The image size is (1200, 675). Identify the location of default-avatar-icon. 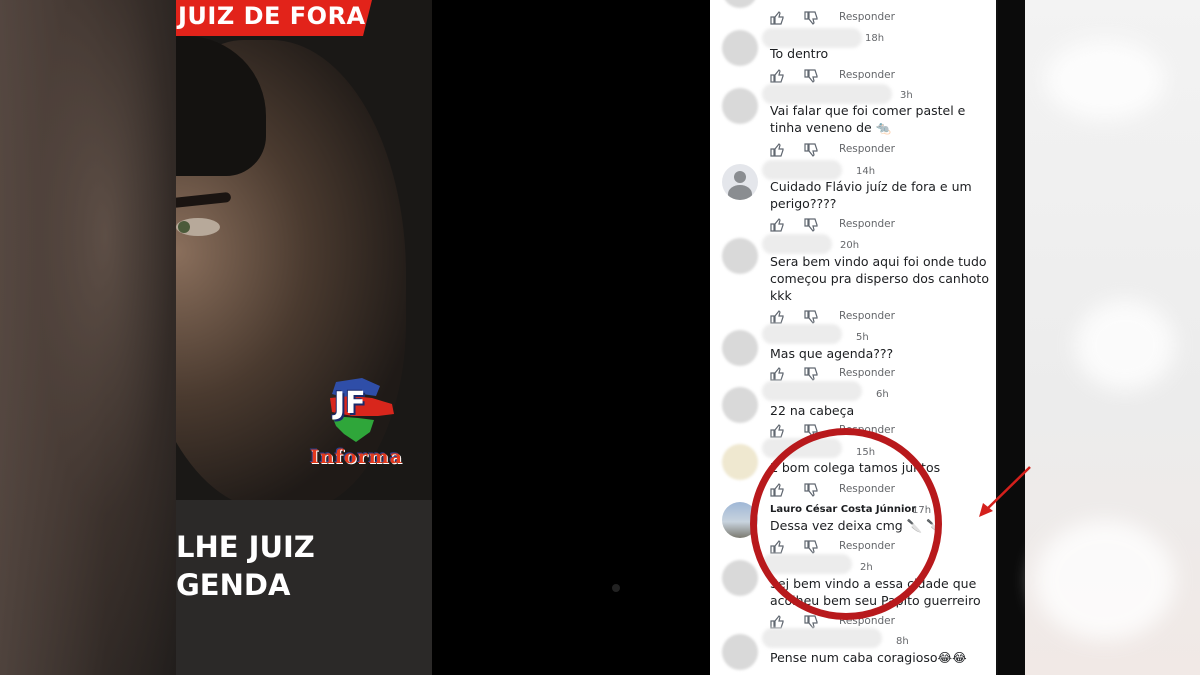
(740, 182).